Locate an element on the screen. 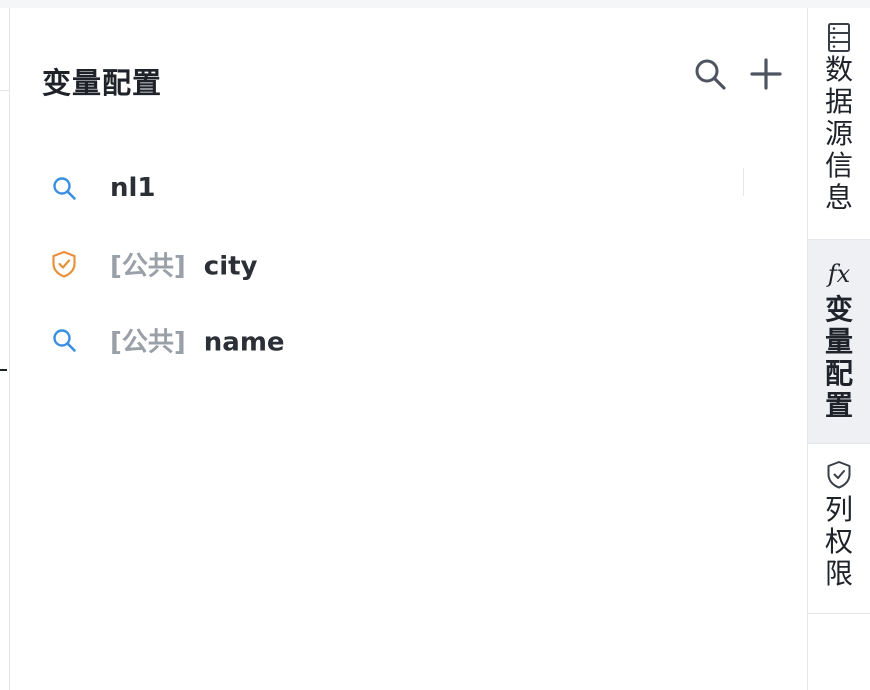  plus-icon is located at coordinates (766, 74).